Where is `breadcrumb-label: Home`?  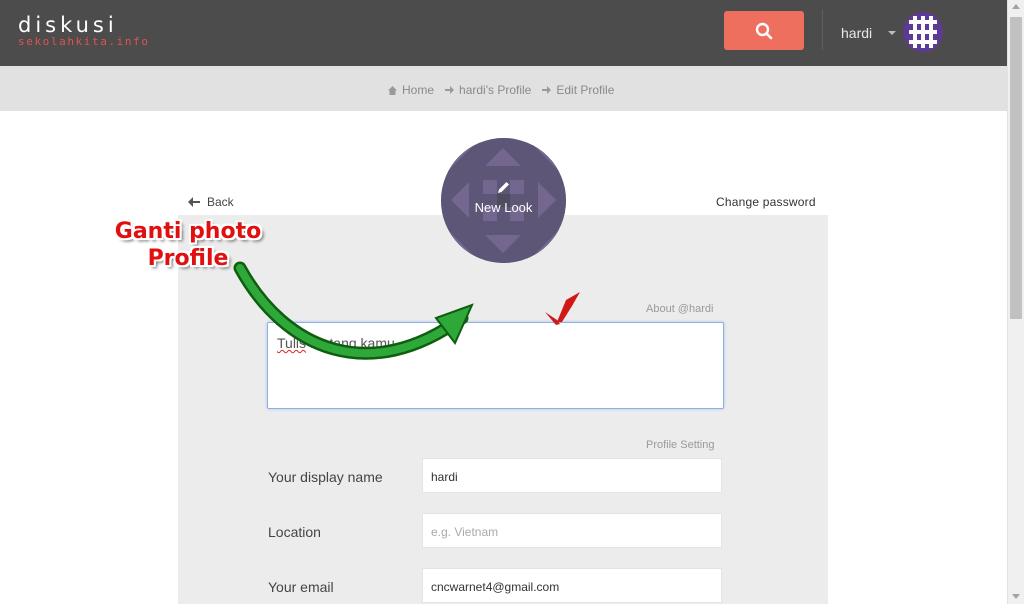 breadcrumb-label: Home is located at coordinates (418, 90).